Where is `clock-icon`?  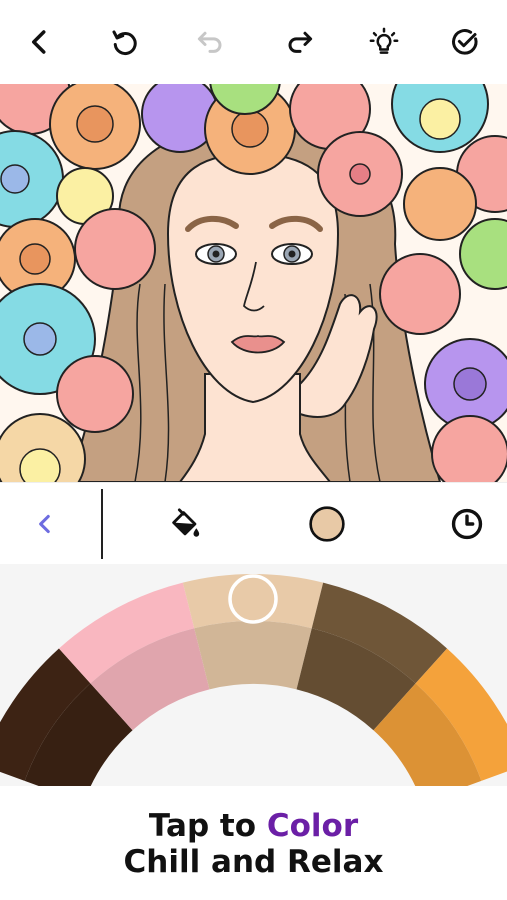
clock-icon is located at coordinates (467, 524).